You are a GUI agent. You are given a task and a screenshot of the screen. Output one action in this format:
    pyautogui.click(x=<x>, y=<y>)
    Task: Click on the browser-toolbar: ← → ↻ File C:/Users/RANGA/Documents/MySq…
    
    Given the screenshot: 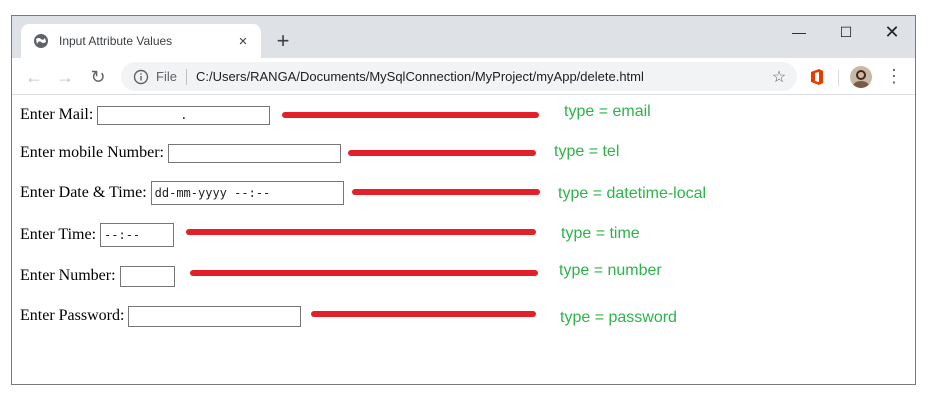 What is the action you would take?
    pyautogui.click(x=463, y=76)
    